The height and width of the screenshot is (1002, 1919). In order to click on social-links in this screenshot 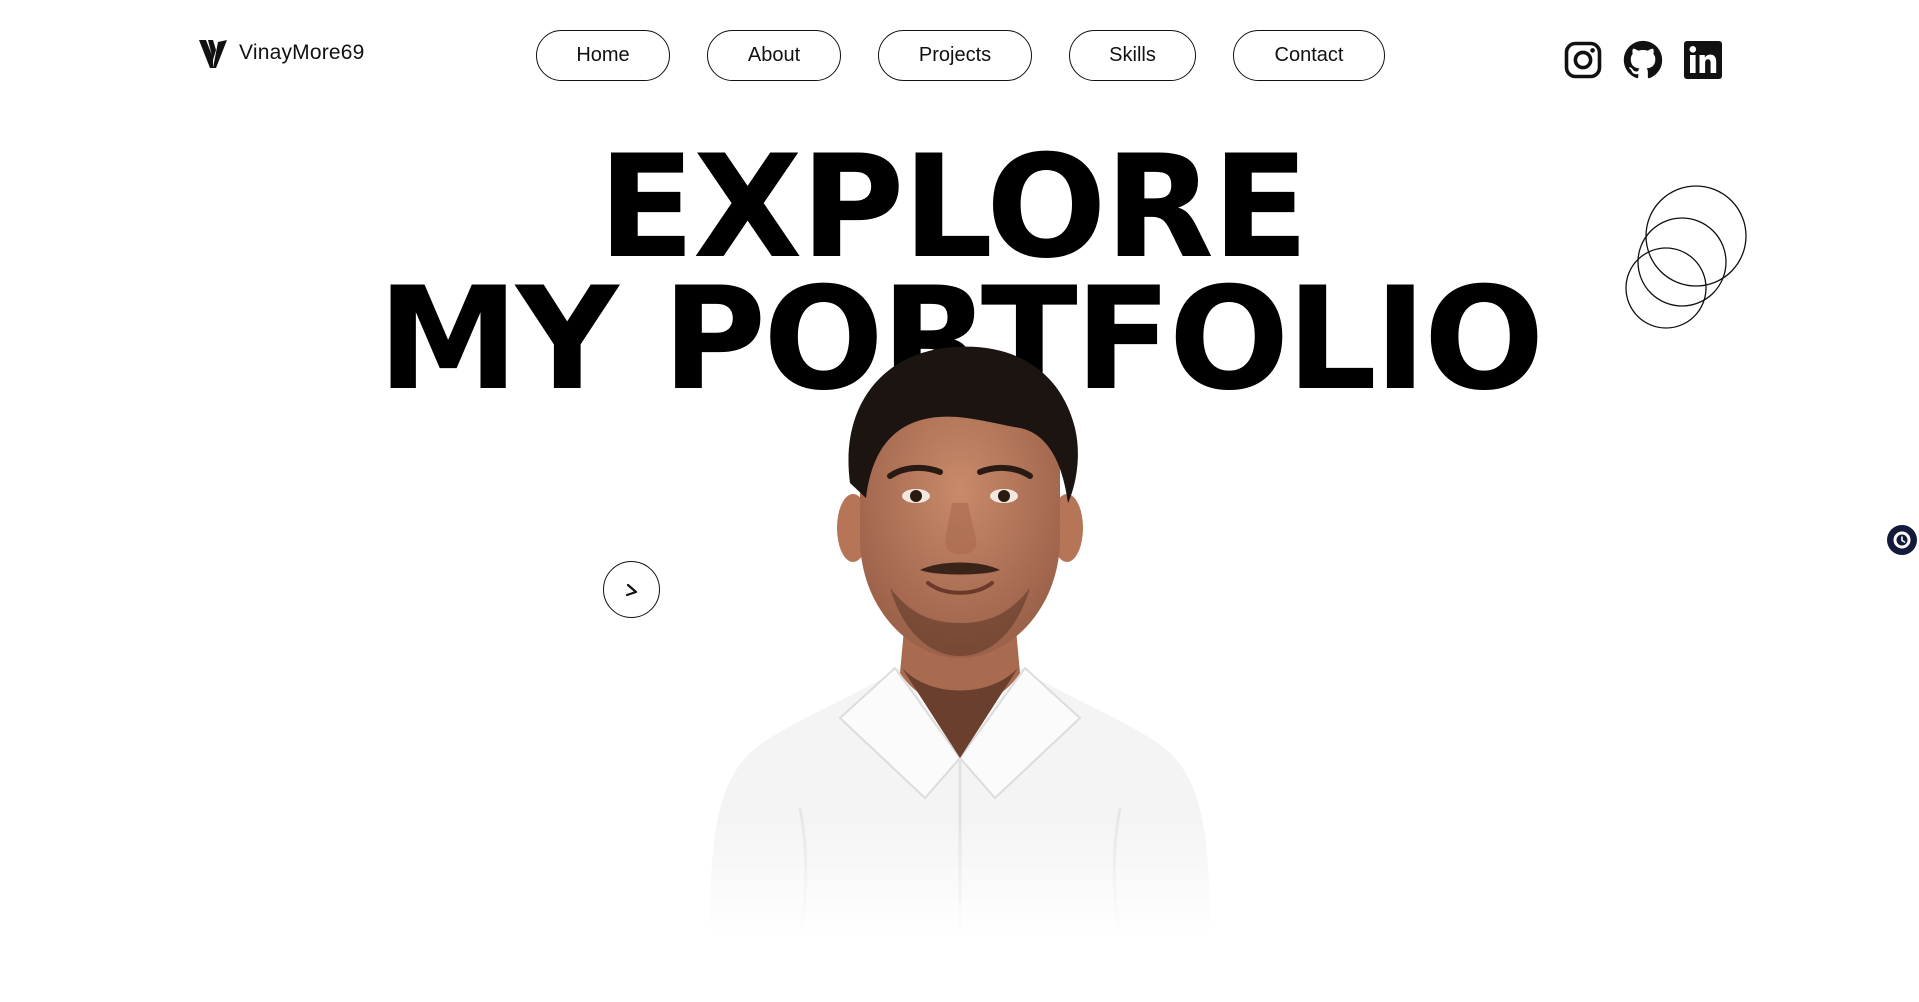, I will do `click(1643, 60)`.